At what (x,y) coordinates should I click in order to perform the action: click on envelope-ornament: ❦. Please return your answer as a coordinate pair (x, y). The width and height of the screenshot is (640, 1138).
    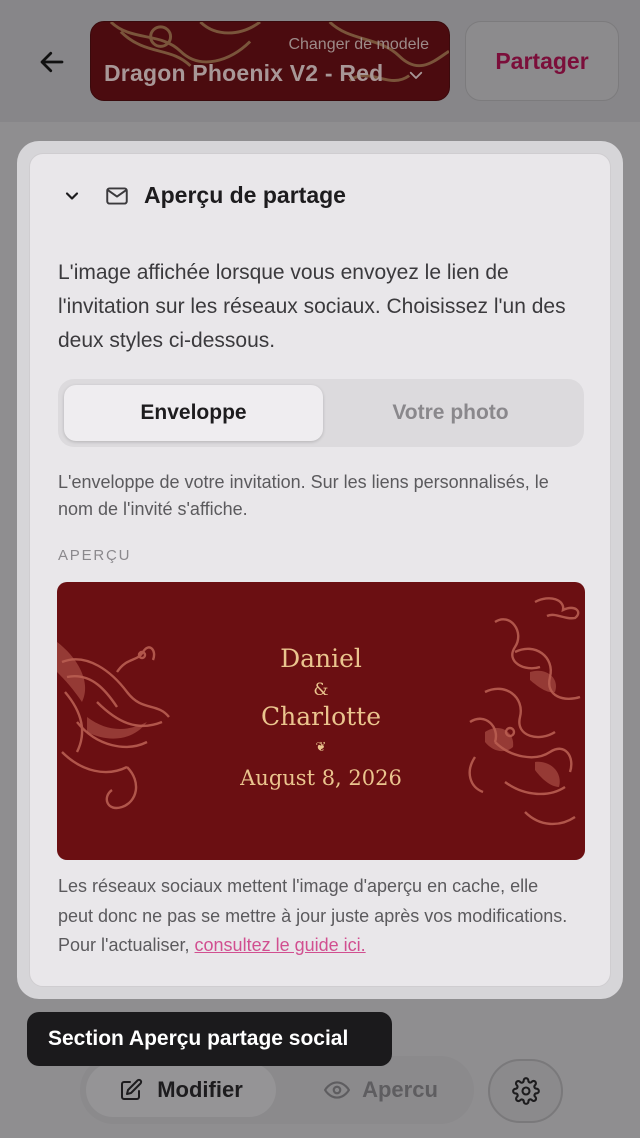
    Looking at the image, I should click on (321, 747).